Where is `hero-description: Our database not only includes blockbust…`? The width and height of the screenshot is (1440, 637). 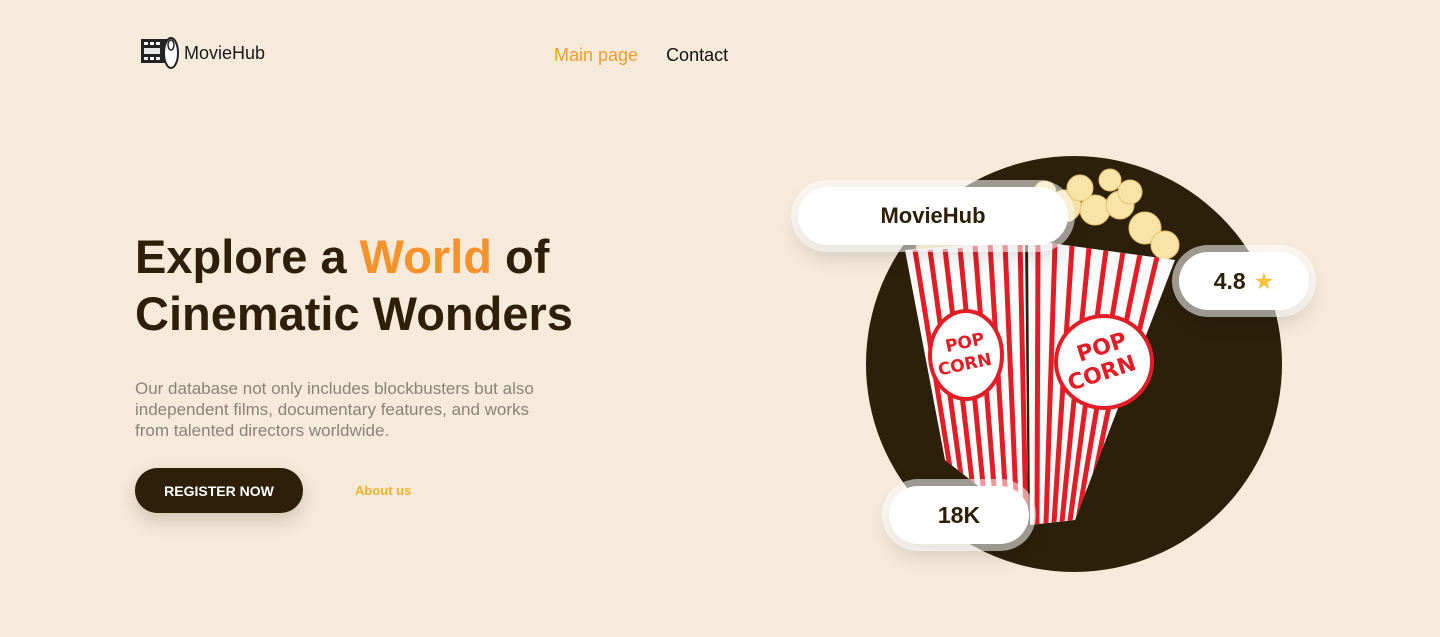
hero-description: Our database not only includes blockbust… is located at coordinates (334, 409).